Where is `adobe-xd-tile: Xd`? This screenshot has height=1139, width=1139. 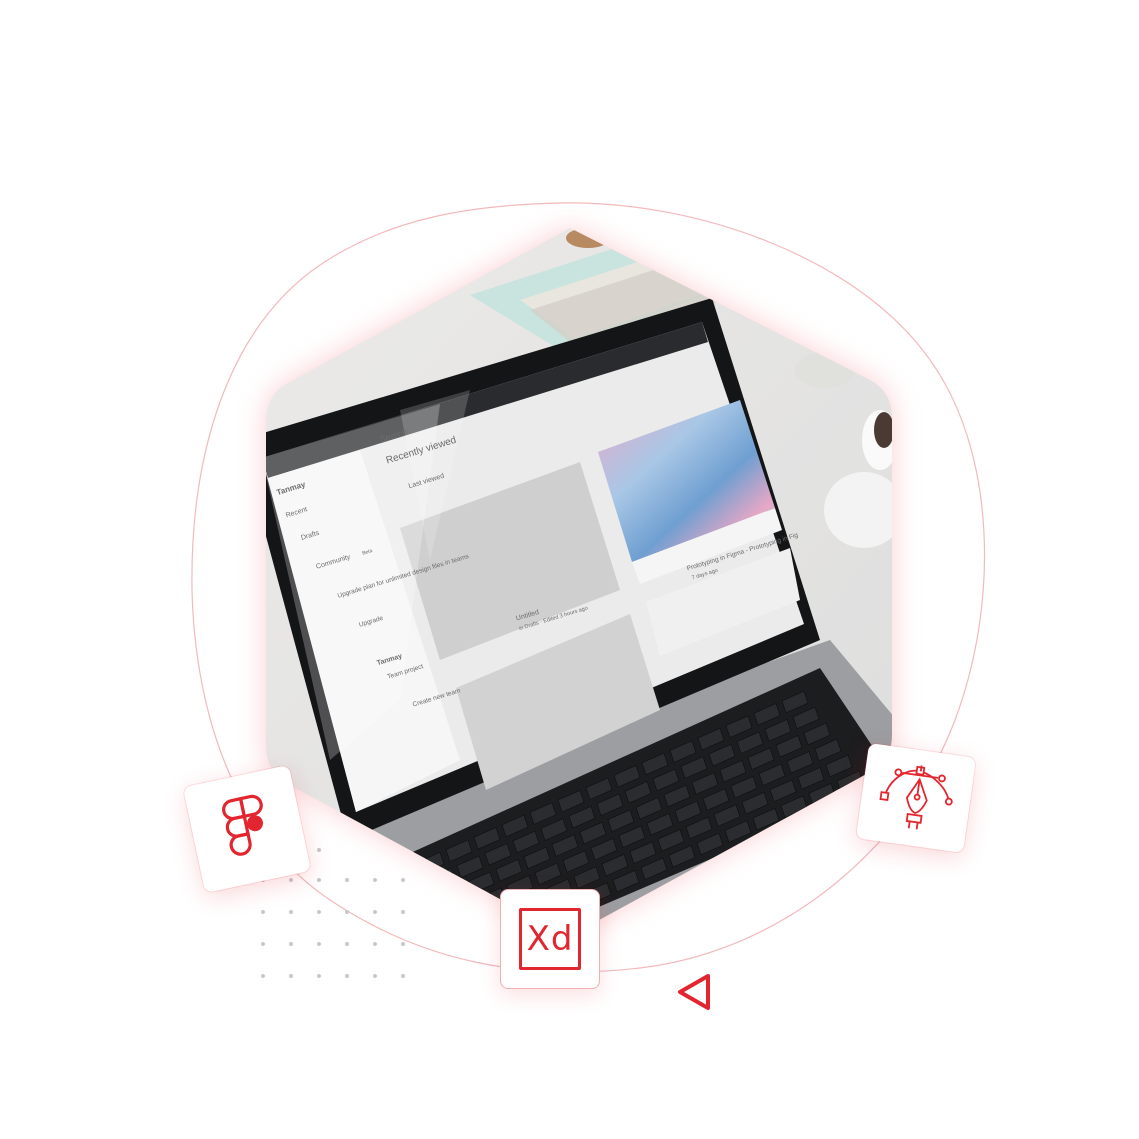
adobe-xd-tile: Xd is located at coordinates (550, 939).